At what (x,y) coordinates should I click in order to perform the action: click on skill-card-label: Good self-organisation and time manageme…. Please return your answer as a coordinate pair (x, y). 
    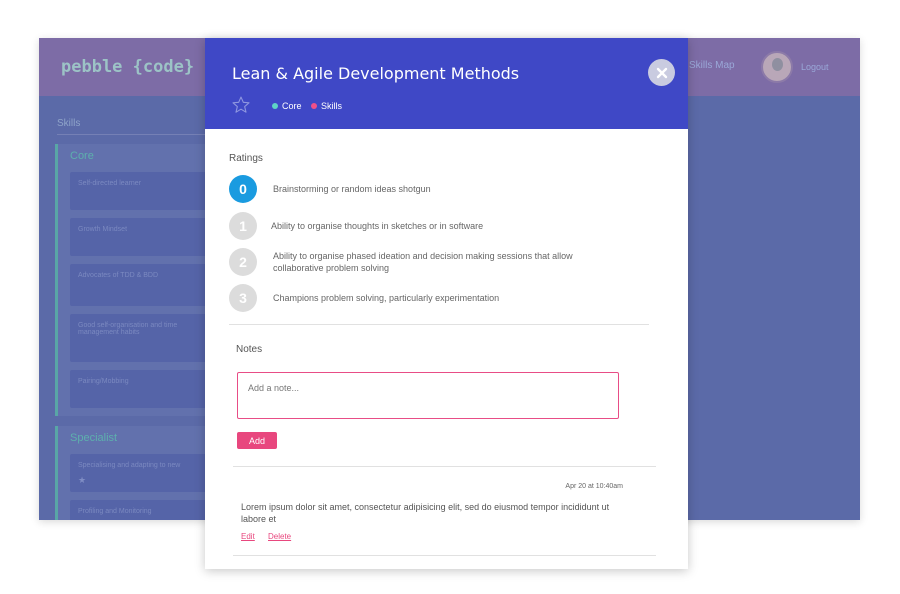
    Looking at the image, I should click on (128, 329).